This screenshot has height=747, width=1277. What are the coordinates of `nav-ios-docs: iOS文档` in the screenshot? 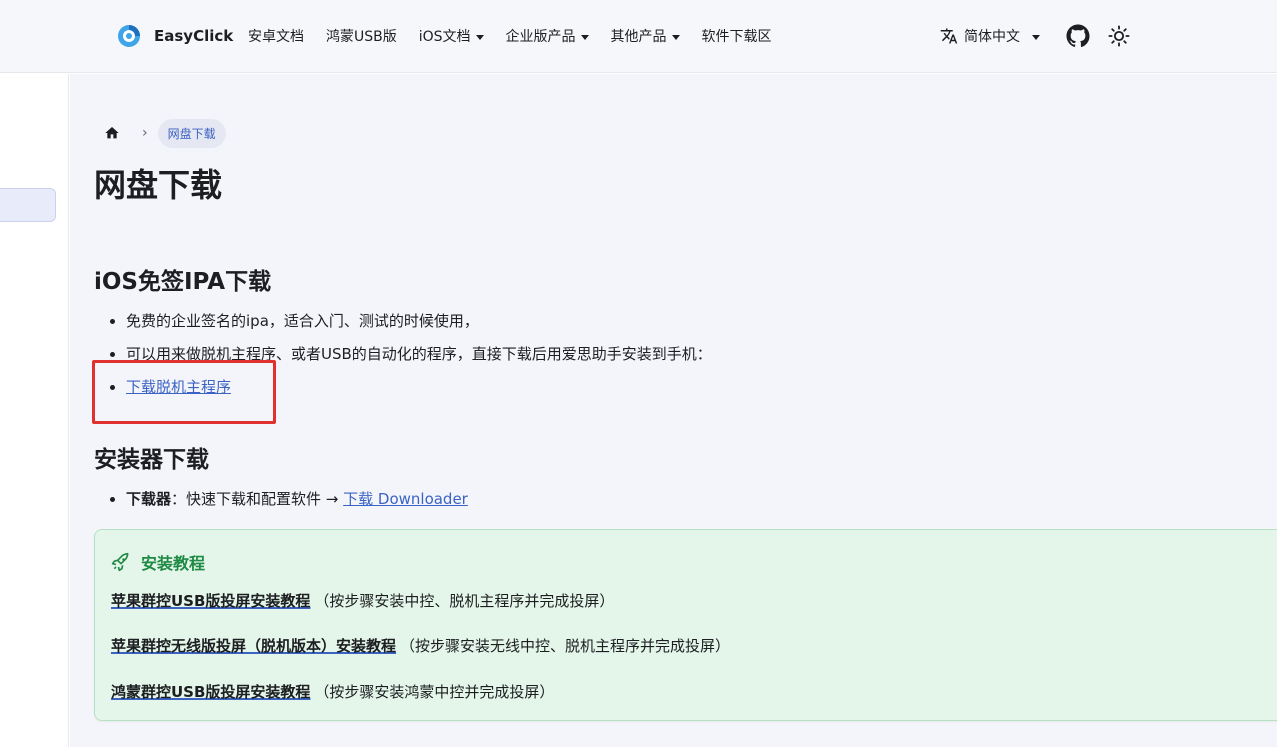 It's located at (451, 36).